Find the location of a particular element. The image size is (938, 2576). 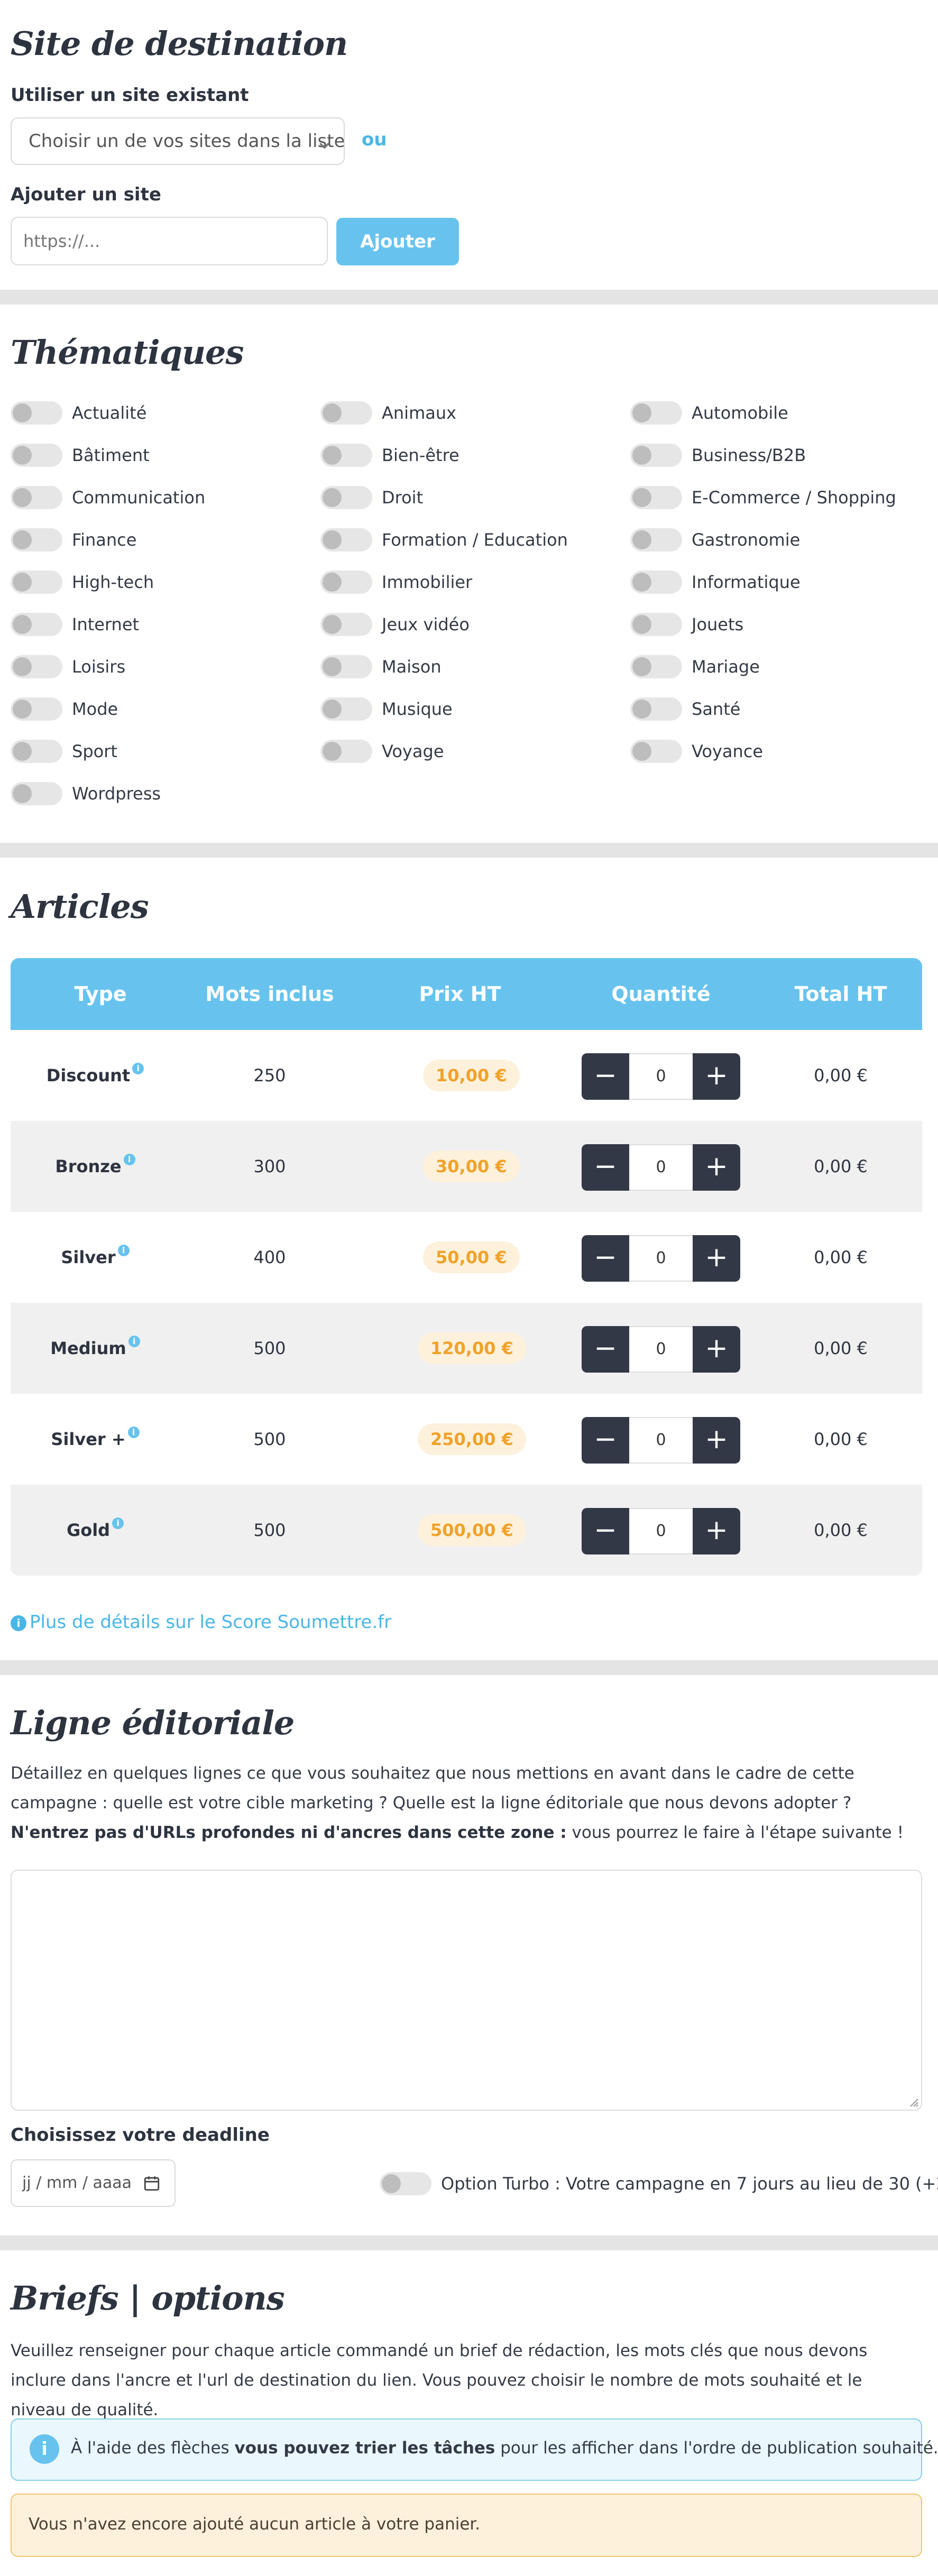

theme-option: Wordpress is located at coordinates (86, 793).